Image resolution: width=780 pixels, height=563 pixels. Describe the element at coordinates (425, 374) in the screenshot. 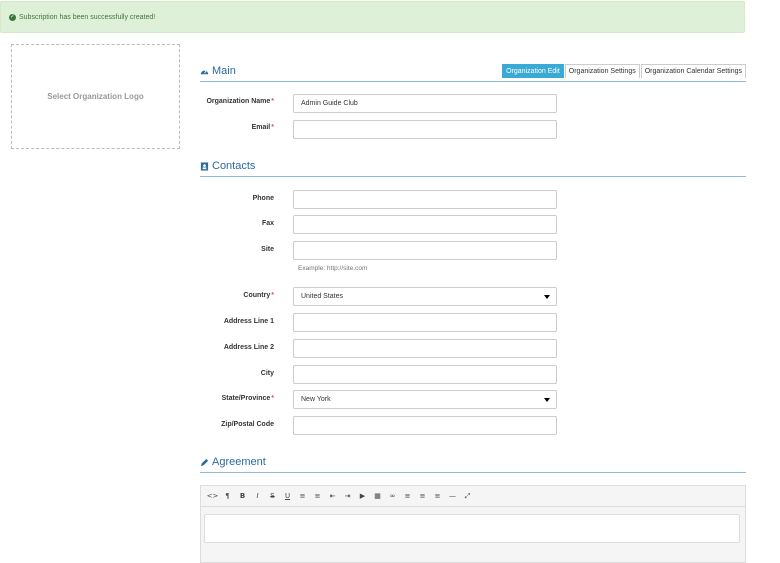

I see `city-input` at that location.